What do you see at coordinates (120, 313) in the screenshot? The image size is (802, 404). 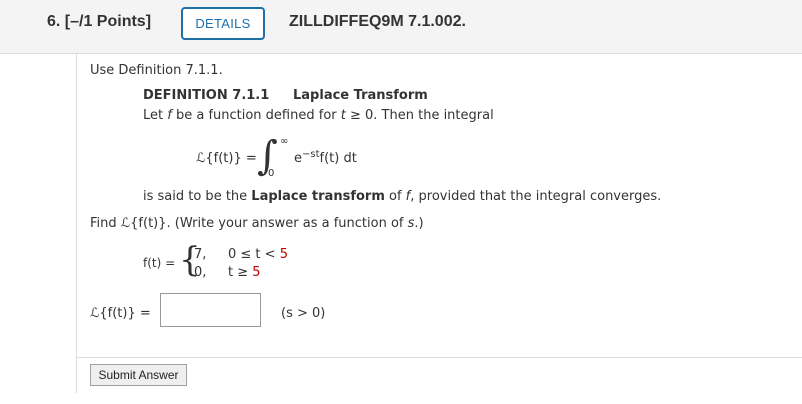 I see `answer-label: ℒ{f(t)} =` at bounding box center [120, 313].